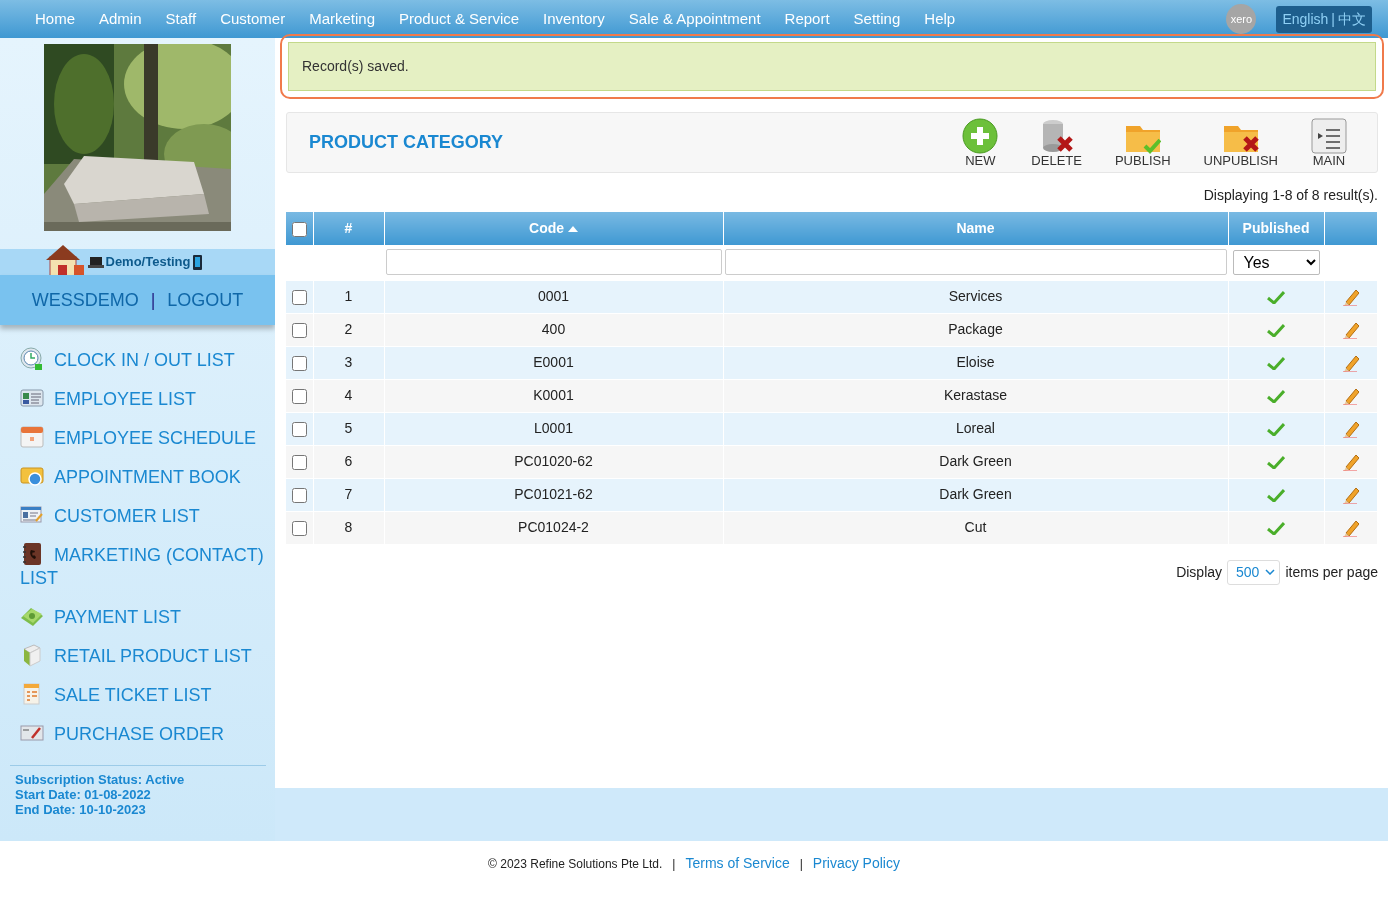 The width and height of the screenshot is (1388, 902). What do you see at coordinates (142, 476) in the screenshot?
I see `menu-link: APPOINTMENT BOOK` at bounding box center [142, 476].